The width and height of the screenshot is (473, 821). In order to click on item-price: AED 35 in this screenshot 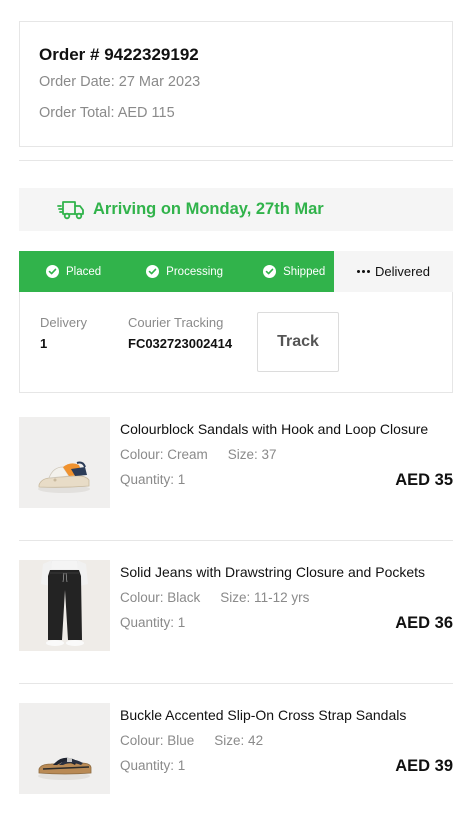, I will do `click(424, 480)`.